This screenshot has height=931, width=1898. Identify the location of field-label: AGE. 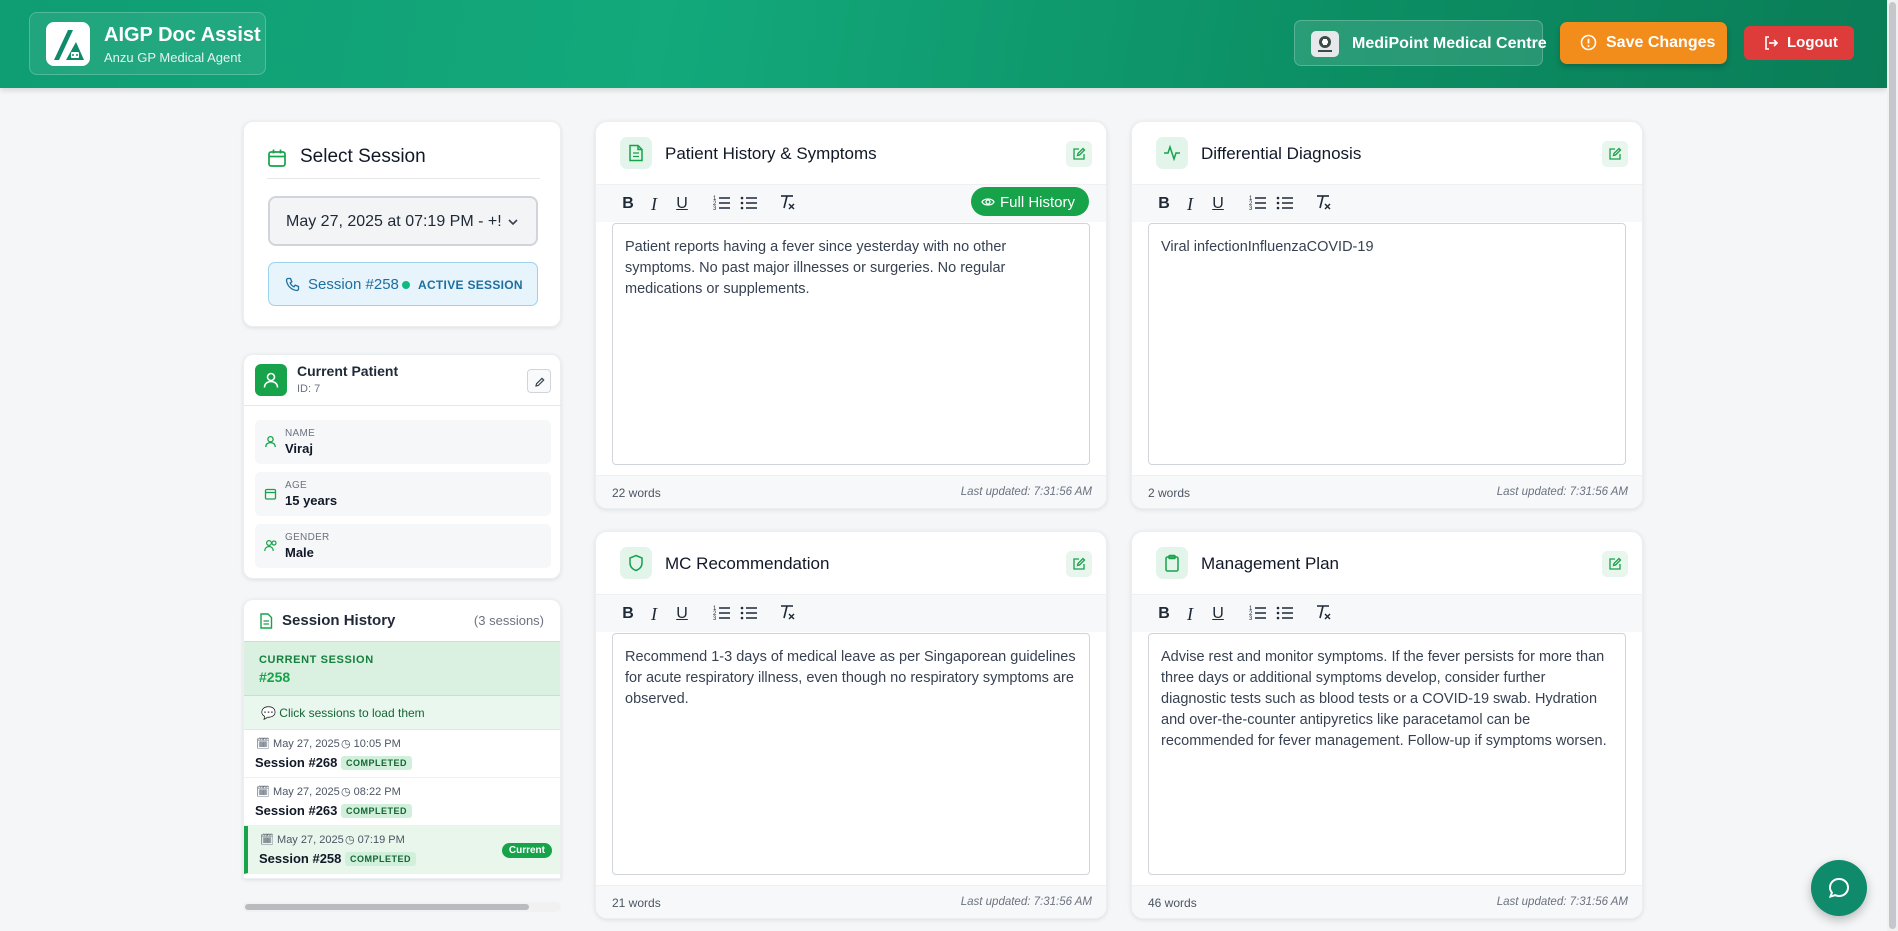
(296, 485).